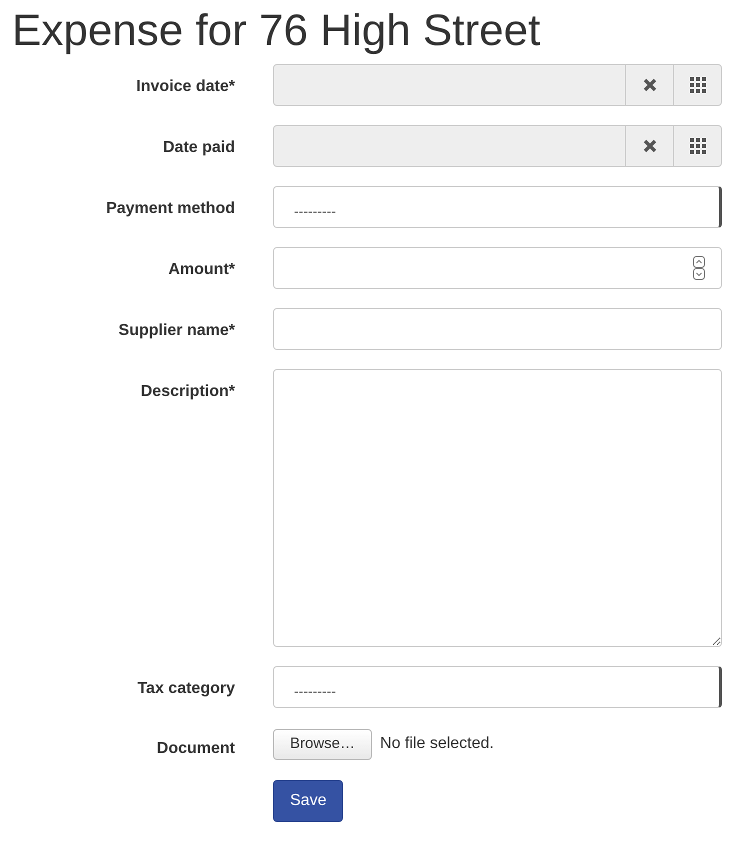  What do you see at coordinates (176, 331) in the screenshot?
I see `field-label: Supplier name*` at bounding box center [176, 331].